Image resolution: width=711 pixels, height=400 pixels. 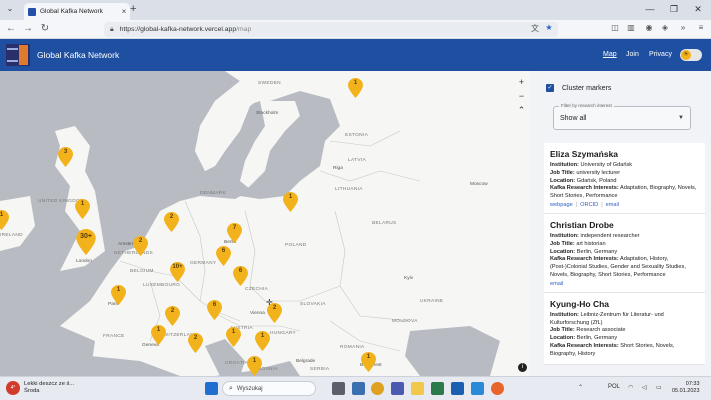 What do you see at coordinates (630, 387) in the screenshot?
I see `wifi-icon: ◠` at bounding box center [630, 387].